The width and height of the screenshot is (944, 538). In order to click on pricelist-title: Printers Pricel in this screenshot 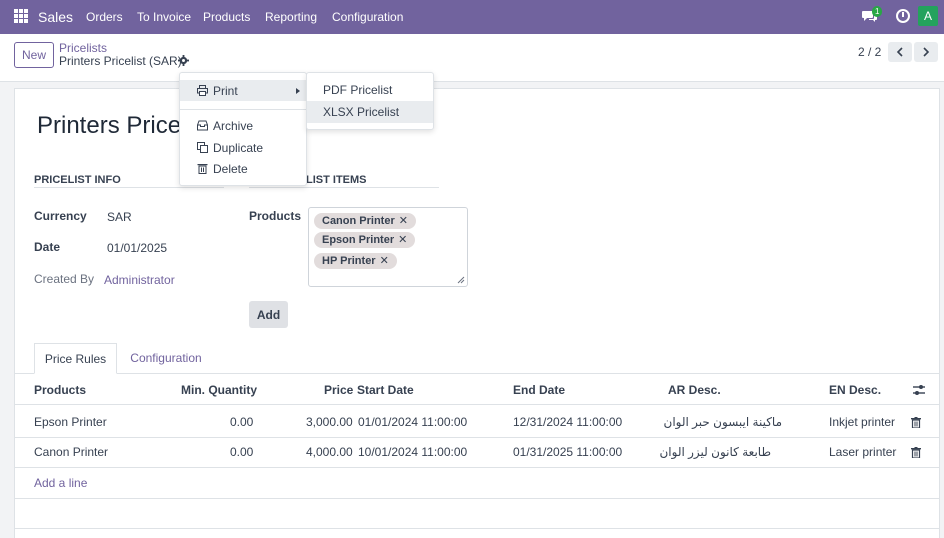, I will do `click(111, 126)`.